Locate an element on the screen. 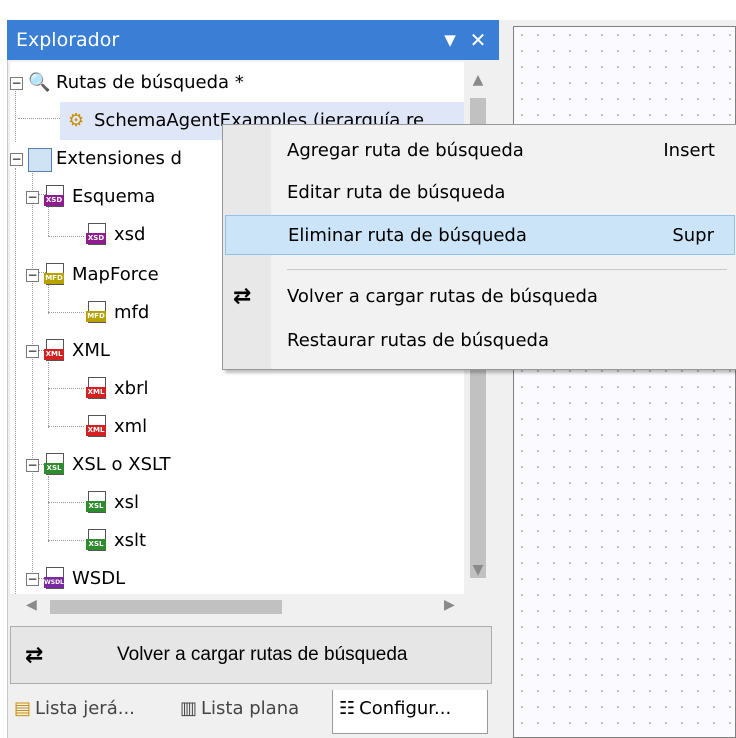 This screenshot has width=736, height=738. menu-item-label: Eliminar ruta de búsqueda is located at coordinates (407, 235).